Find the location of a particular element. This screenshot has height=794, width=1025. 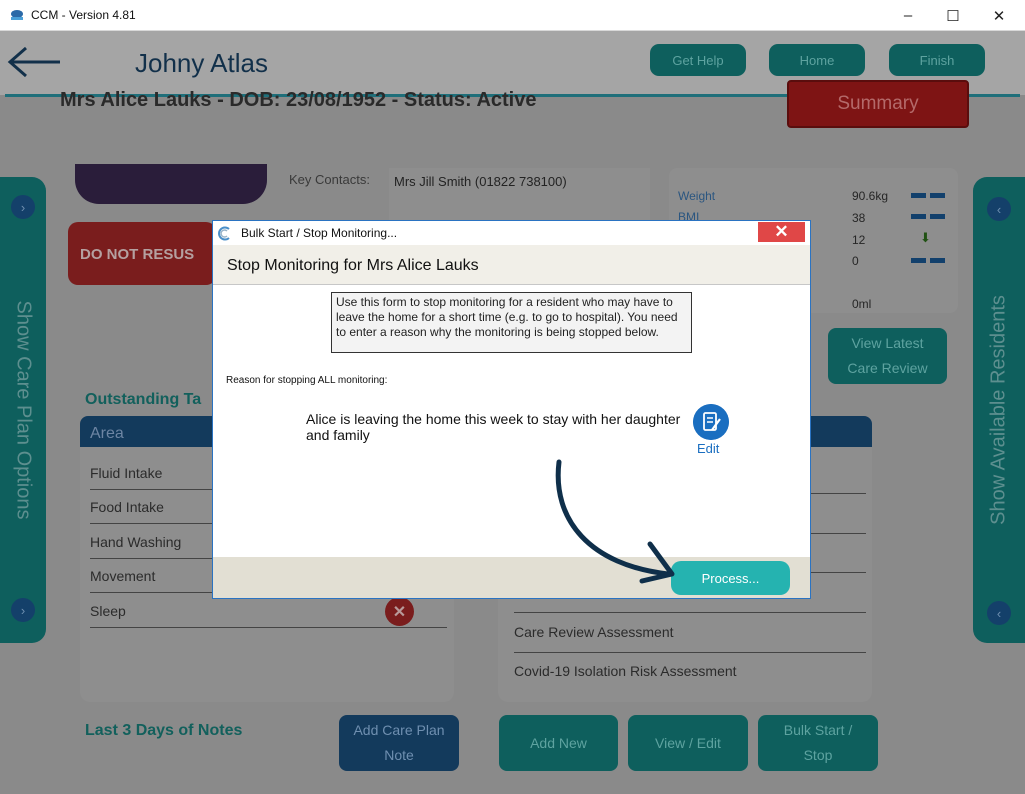

dialog-heading: Stop Monitoring for Mrs Alice Lauks is located at coordinates (353, 265).